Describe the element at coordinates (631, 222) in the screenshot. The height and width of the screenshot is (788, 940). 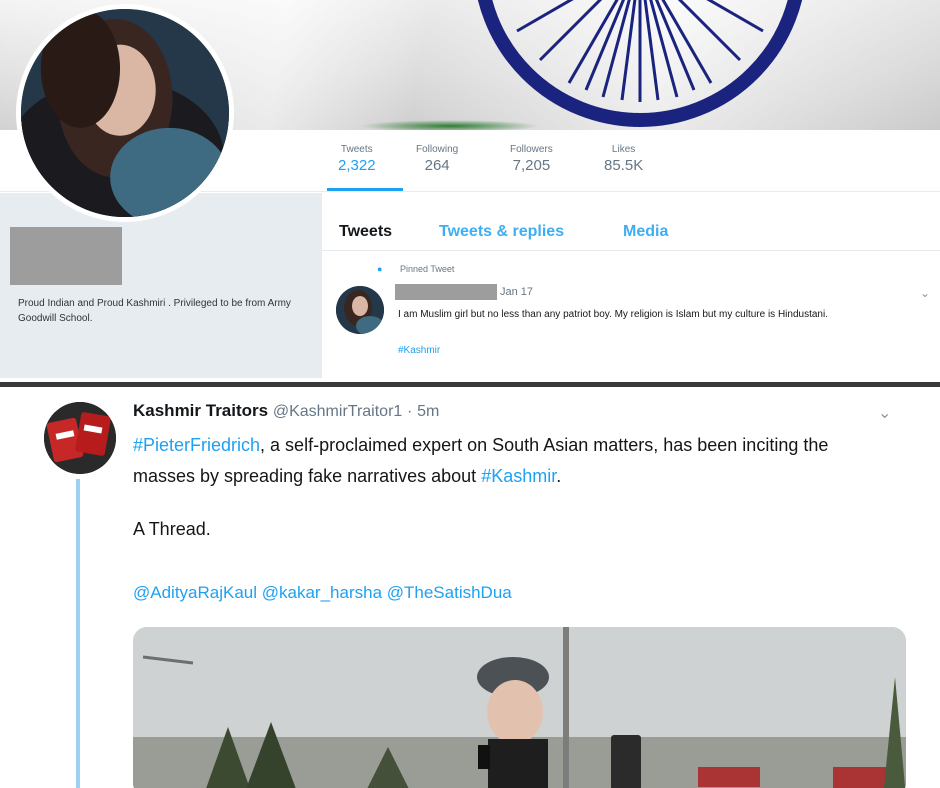
I see `profile-tabs: Tweets Tweets & replies Media` at that location.